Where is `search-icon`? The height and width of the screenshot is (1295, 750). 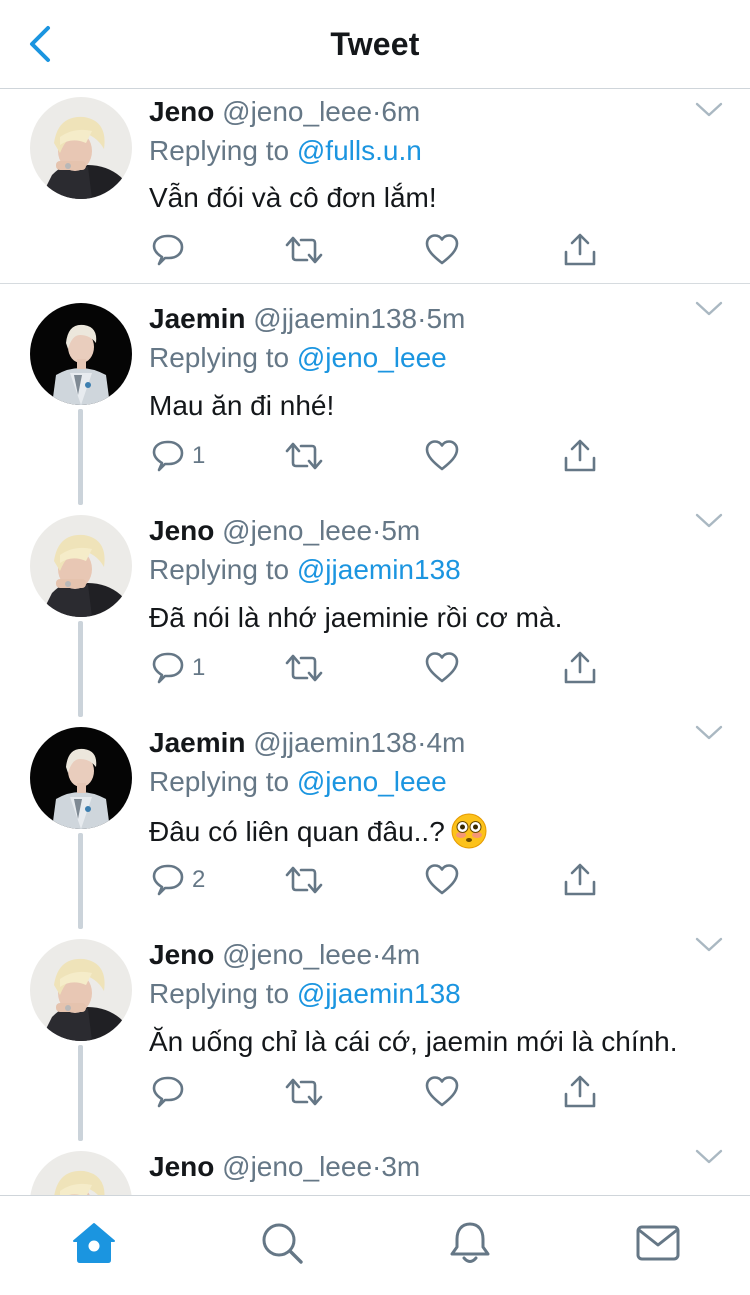
search-icon is located at coordinates (282, 1243).